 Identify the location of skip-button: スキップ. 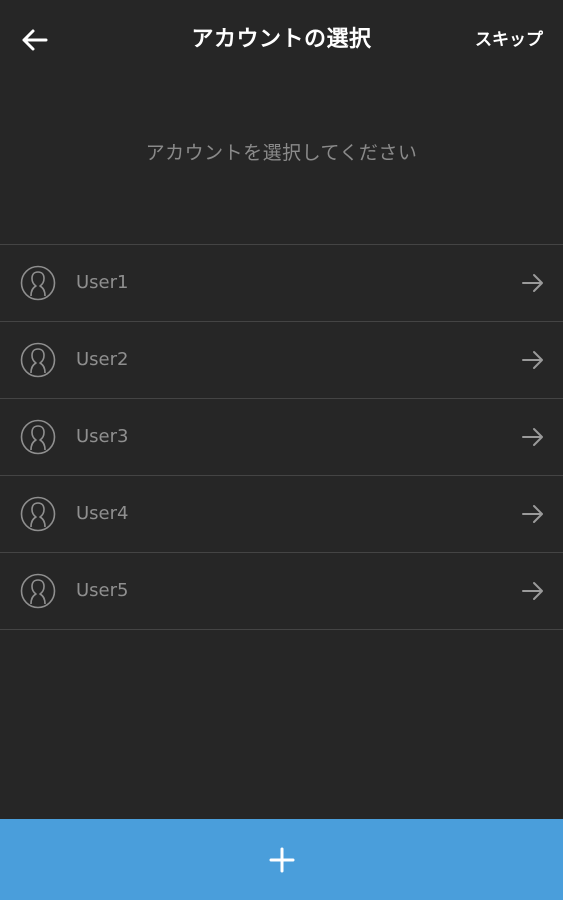
(509, 40).